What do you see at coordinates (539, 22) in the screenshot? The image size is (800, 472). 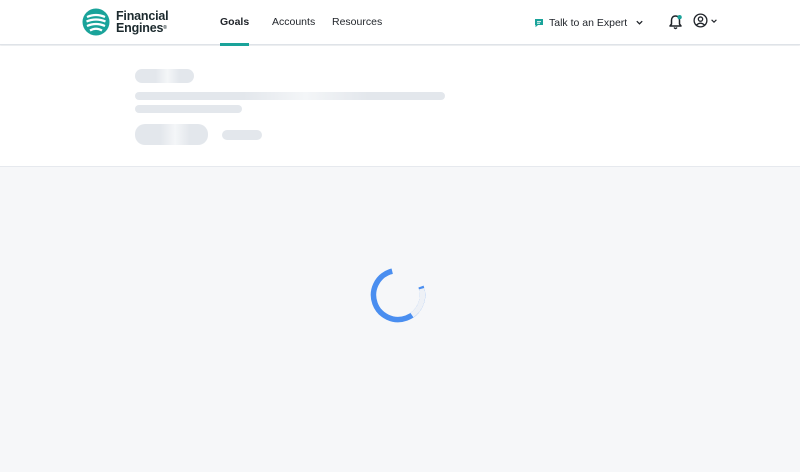 I see `chat-icon` at bounding box center [539, 22].